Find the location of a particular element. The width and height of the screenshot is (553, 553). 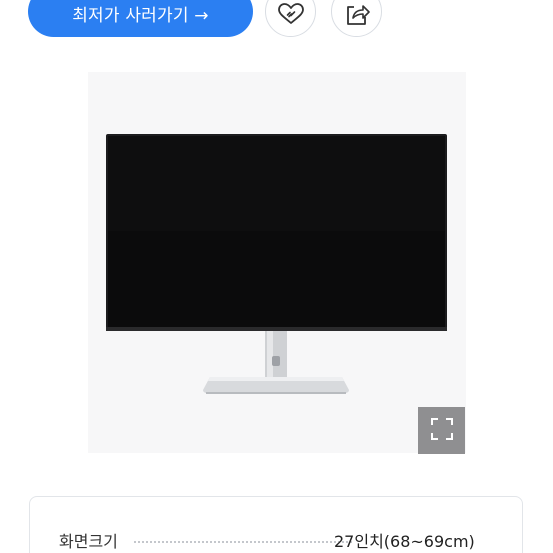

heart-link-icon is located at coordinates (290, 14).